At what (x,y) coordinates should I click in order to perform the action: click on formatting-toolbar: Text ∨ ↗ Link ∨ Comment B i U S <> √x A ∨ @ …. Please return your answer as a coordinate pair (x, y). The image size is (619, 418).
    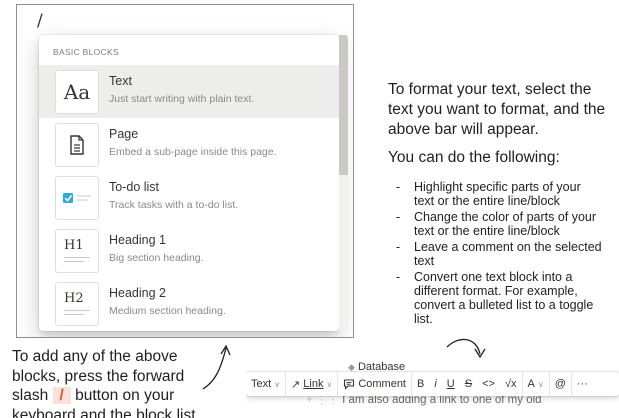
    Looking at the image, I should click on (432, 384).